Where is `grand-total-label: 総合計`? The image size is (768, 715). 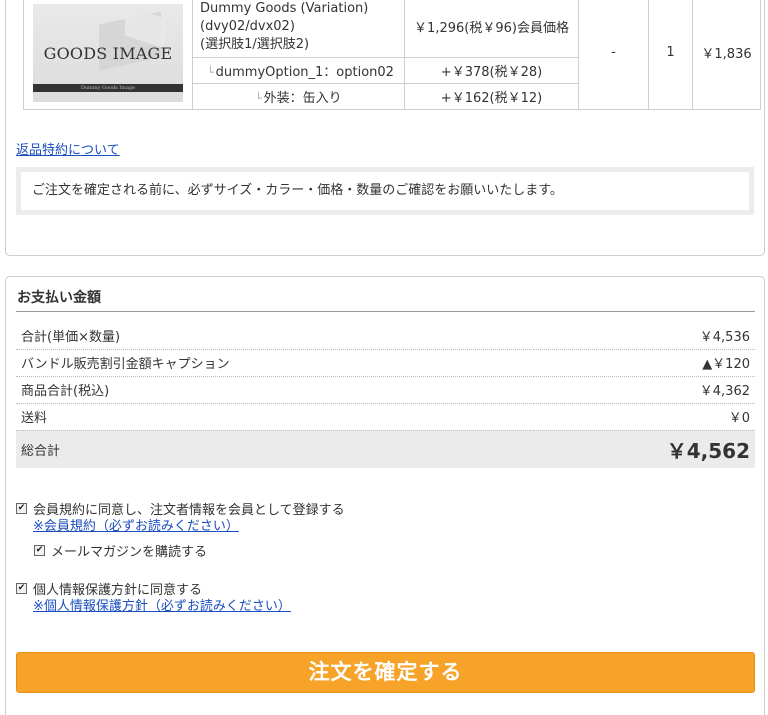
grand-total-label: 総合計 is located at coordinates (275, 449).